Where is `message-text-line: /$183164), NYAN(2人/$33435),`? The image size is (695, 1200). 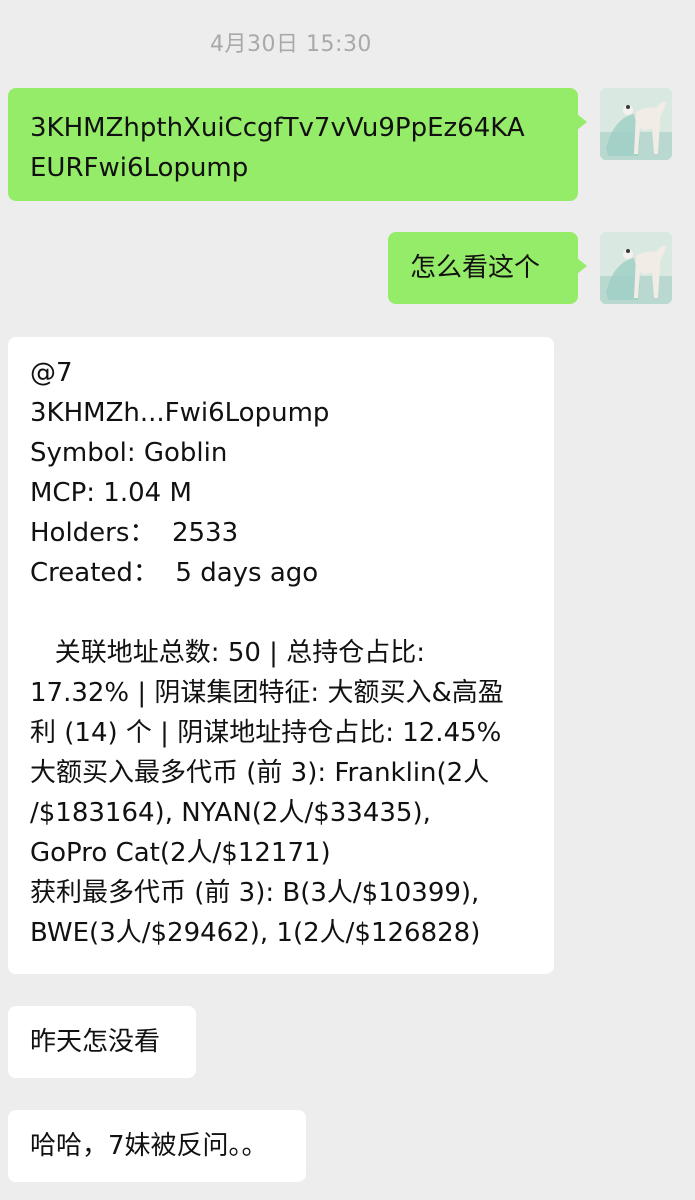
message-text-line: /$183164), NYAN(2人/$33435), is located at coordinates (230, 813).